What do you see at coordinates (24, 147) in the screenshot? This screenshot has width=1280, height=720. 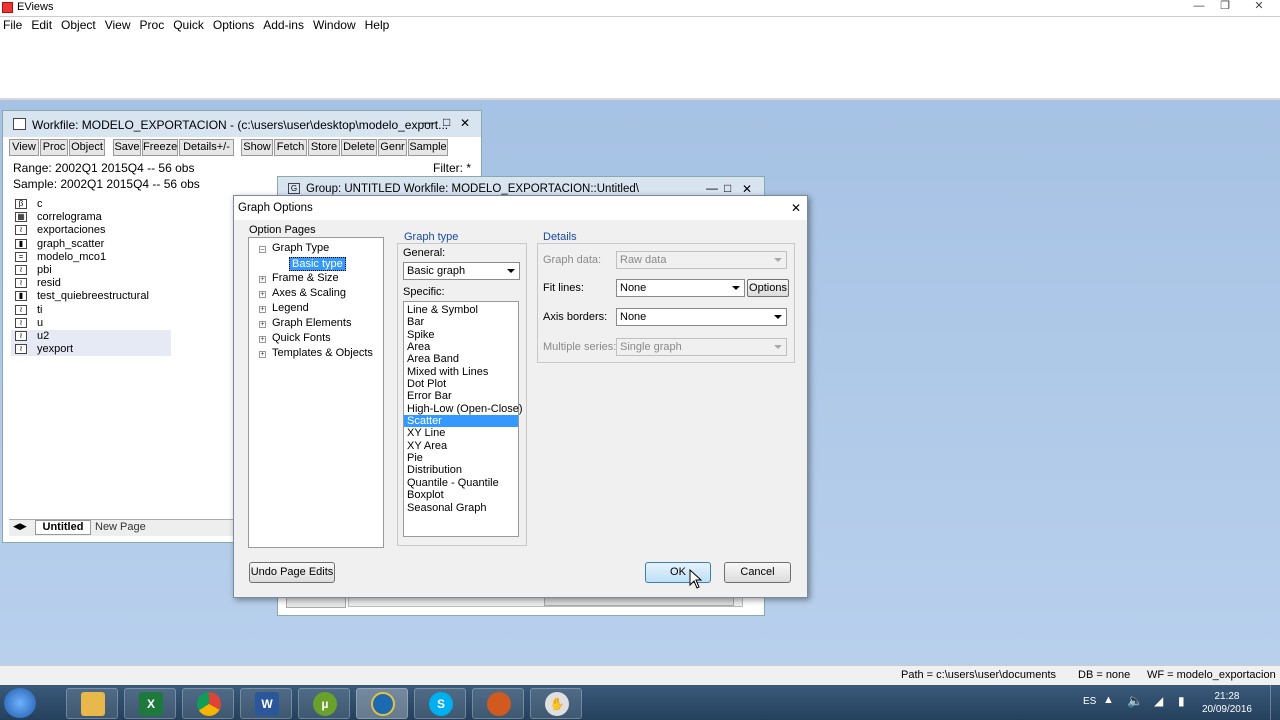 I see `wf-view-button: View` at bounding box center [24, 147].